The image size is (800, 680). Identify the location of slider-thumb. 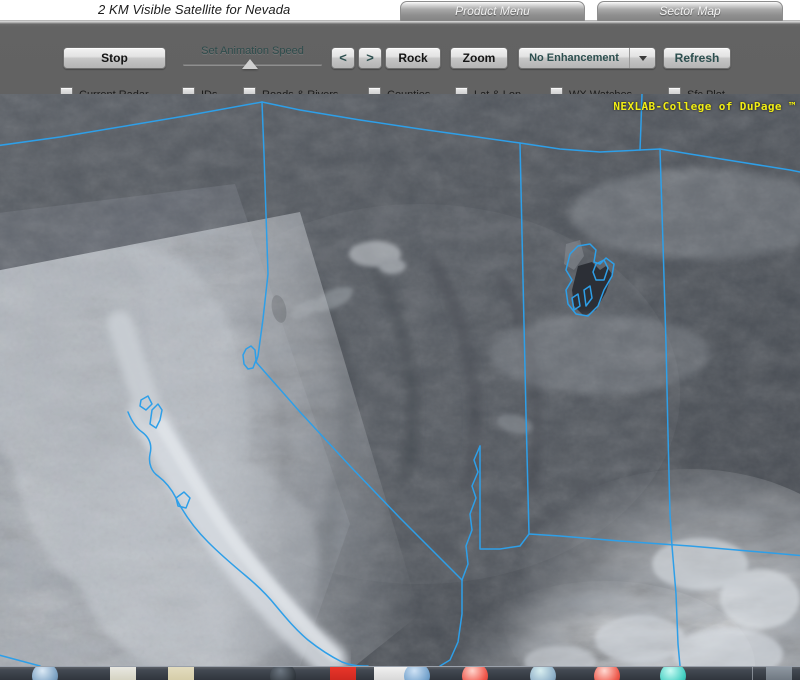
(250, 64).